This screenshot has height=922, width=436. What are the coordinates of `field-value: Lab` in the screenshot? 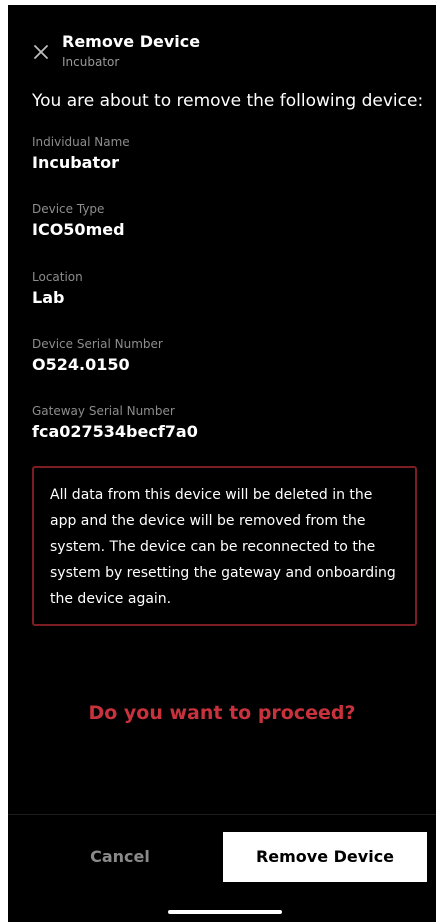 It's located at (48, 297).